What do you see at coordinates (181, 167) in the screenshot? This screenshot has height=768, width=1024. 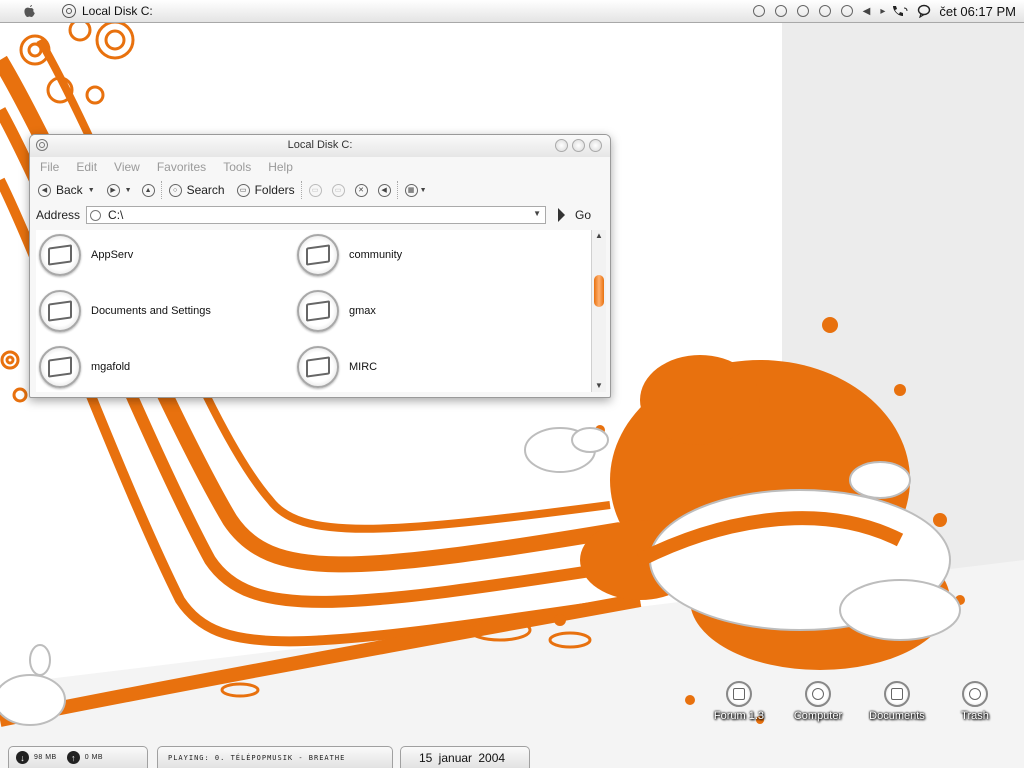 I see `menu-favorites: Favorites` at bounding box center [181, 167].